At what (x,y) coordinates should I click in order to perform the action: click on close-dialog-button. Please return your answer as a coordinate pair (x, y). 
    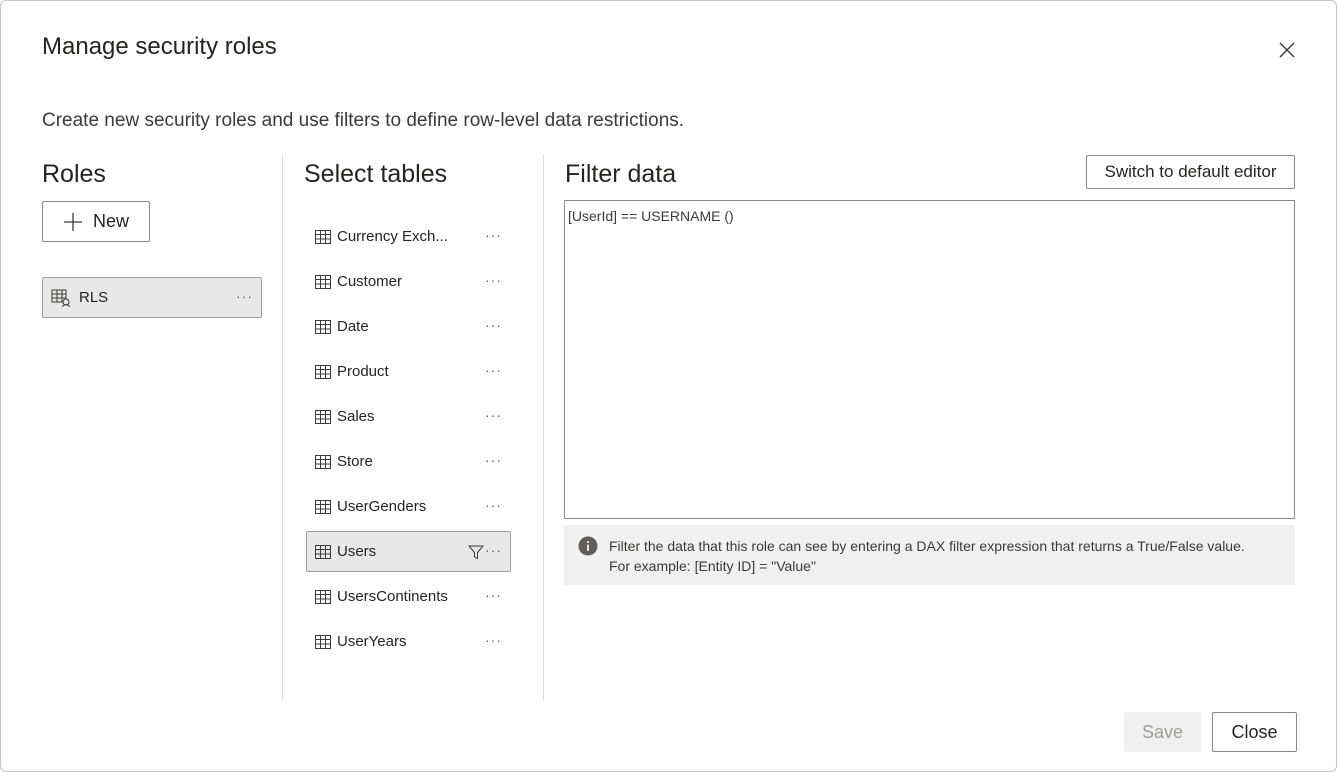
    Looking at the image, I should click on (1287, 50).